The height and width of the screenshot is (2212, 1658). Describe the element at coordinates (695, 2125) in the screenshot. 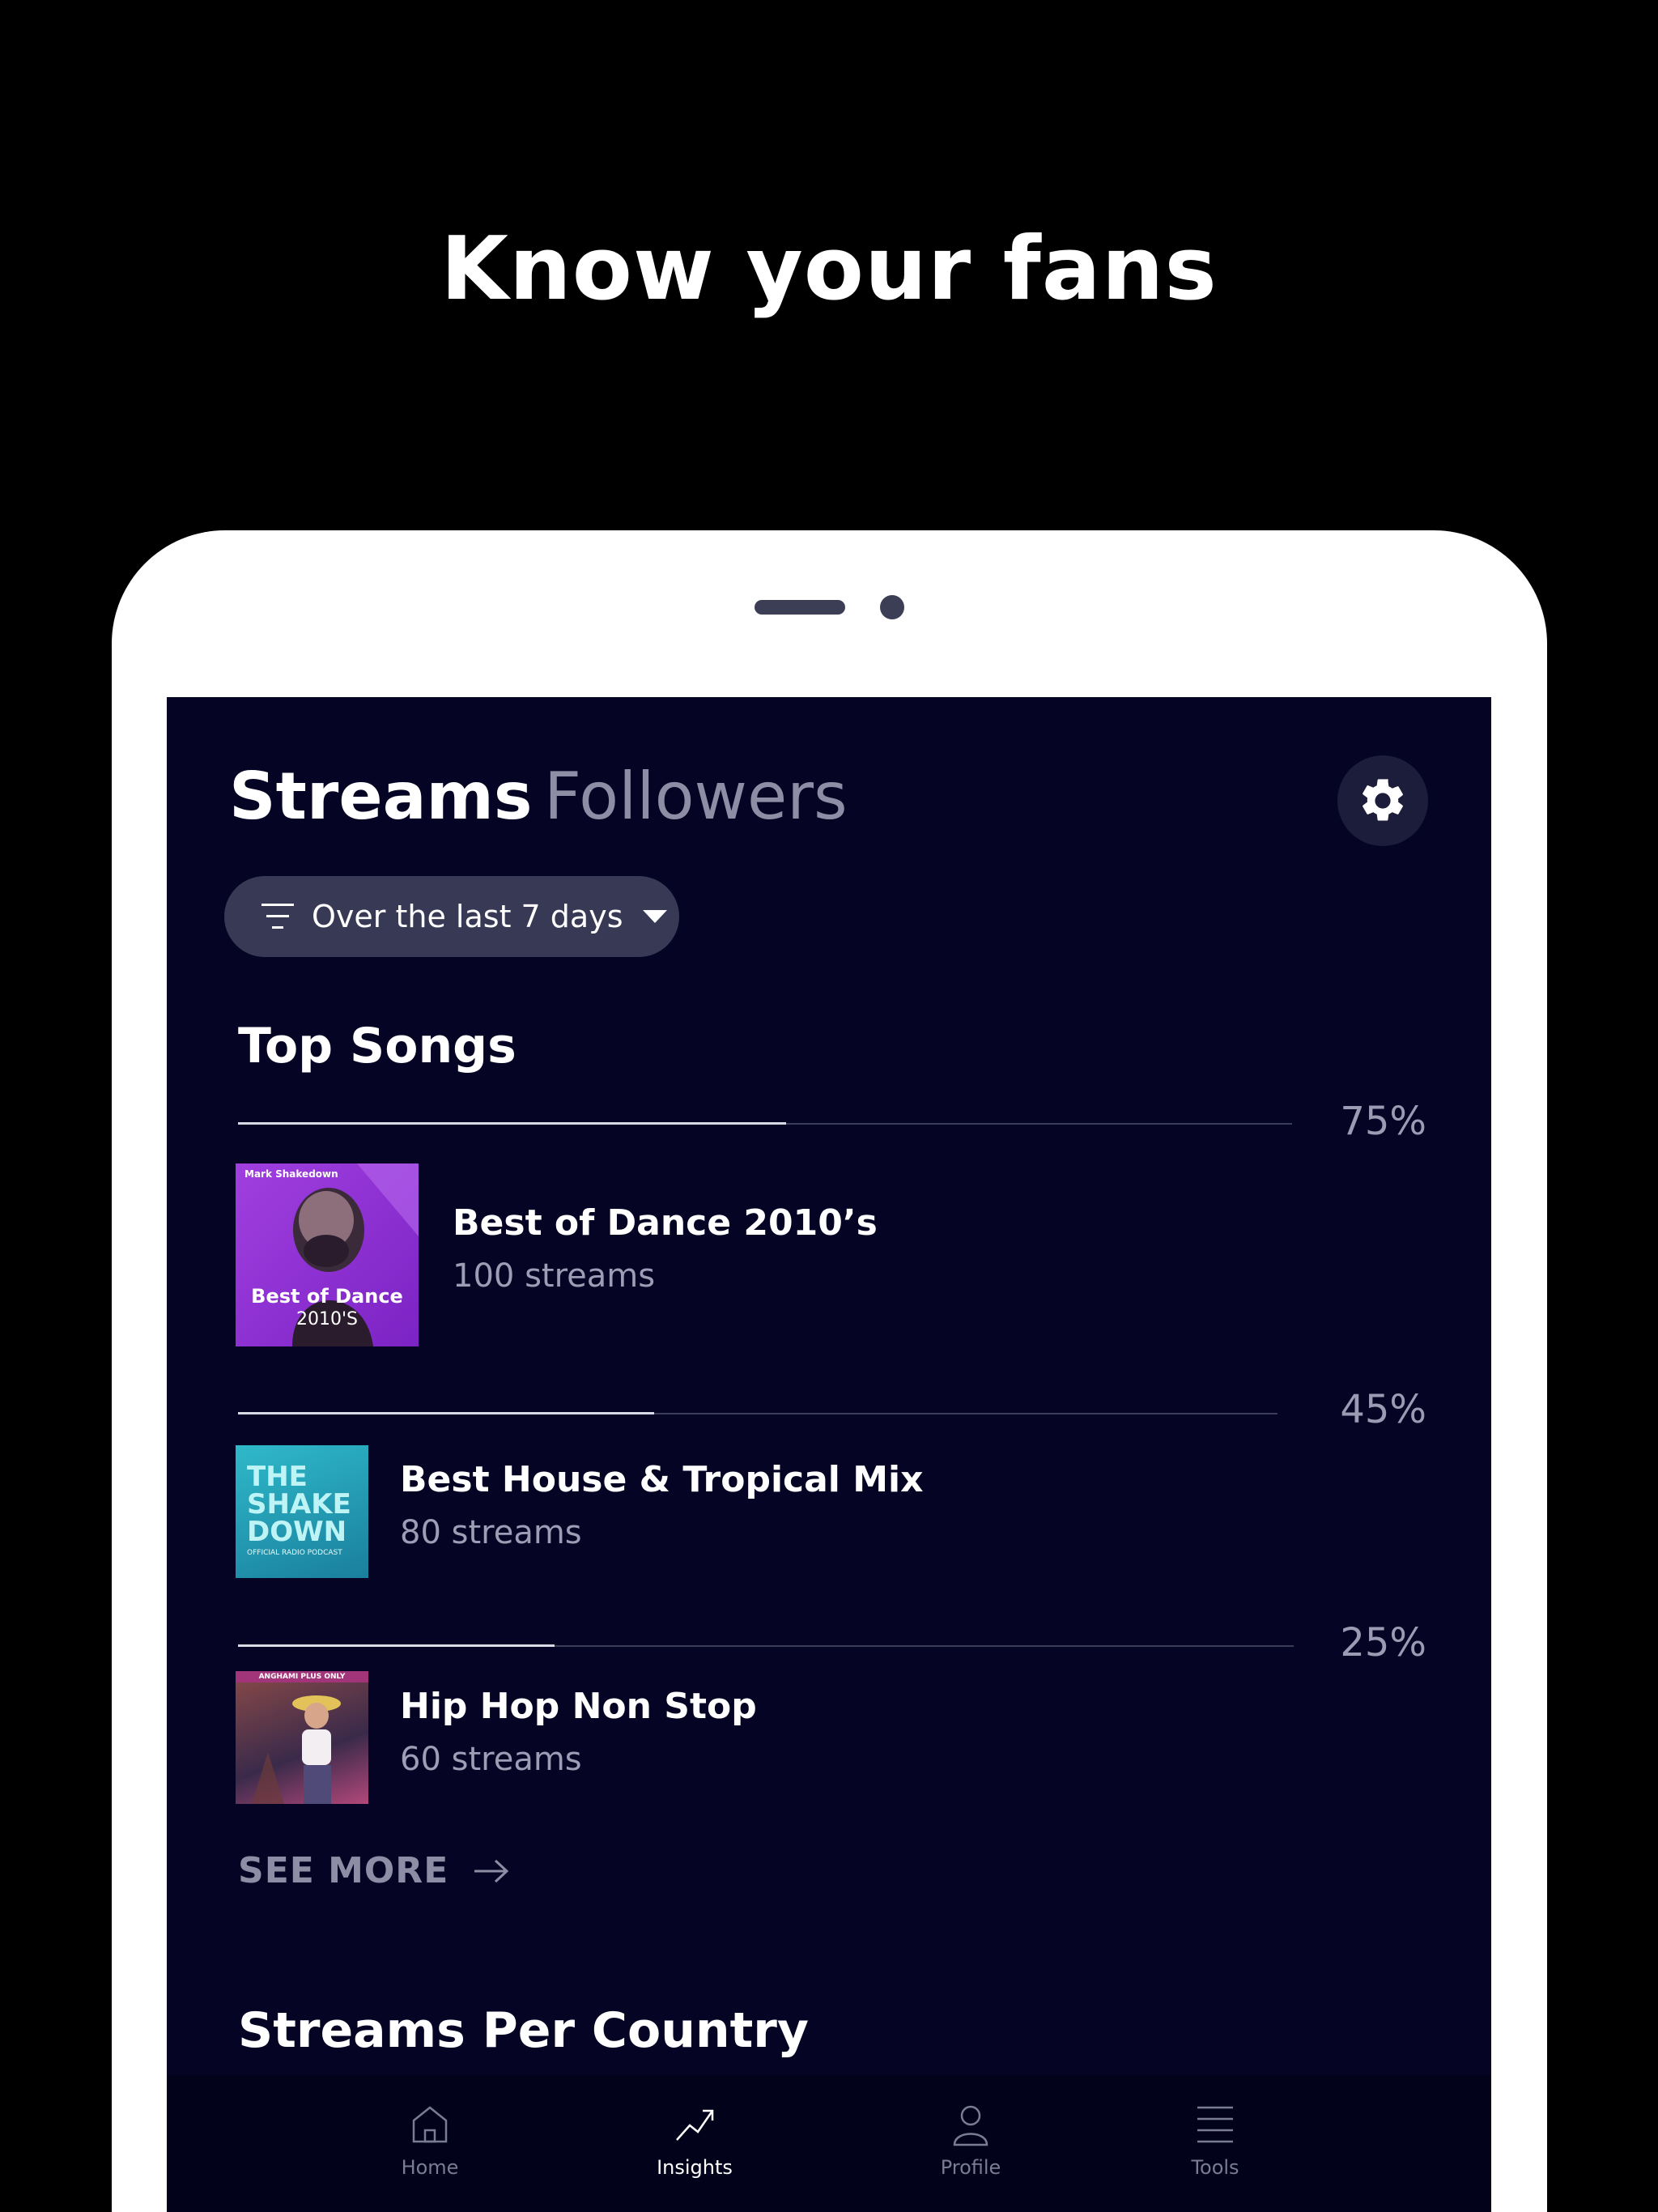

I see `insights-icon` at that location.